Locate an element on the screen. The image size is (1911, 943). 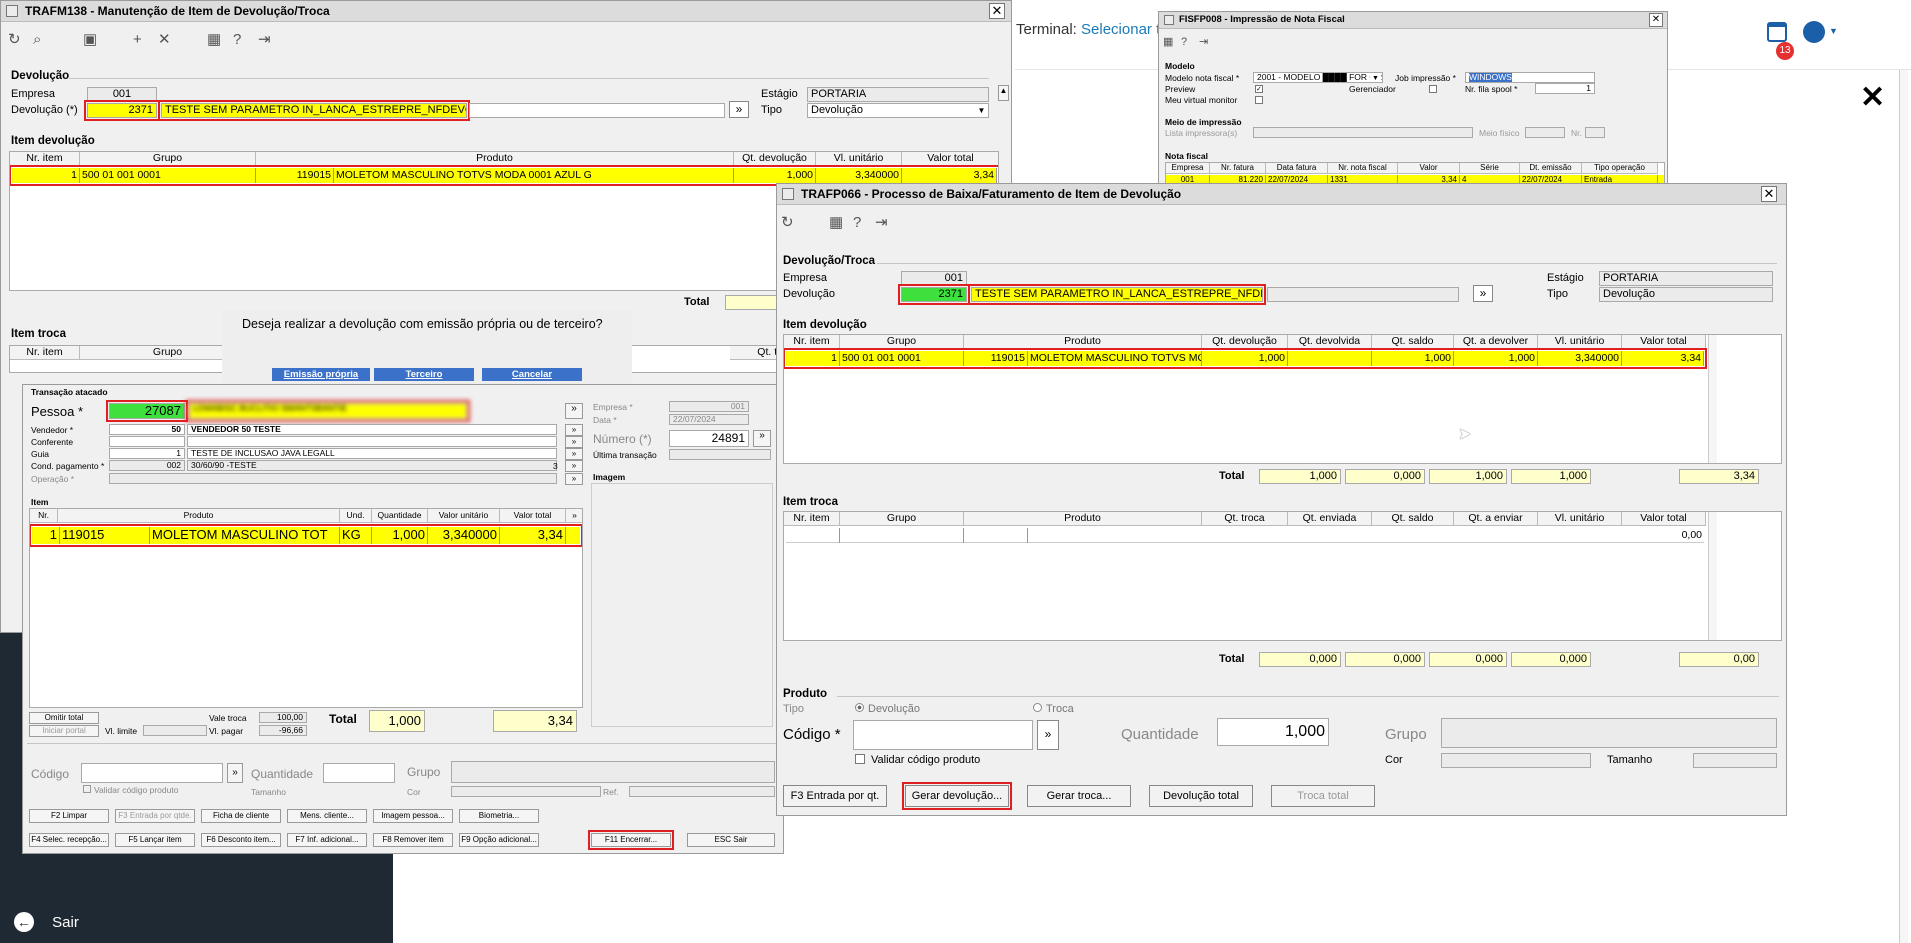
quantidade-input: 1,000 is located at coordinates (1273, 732).